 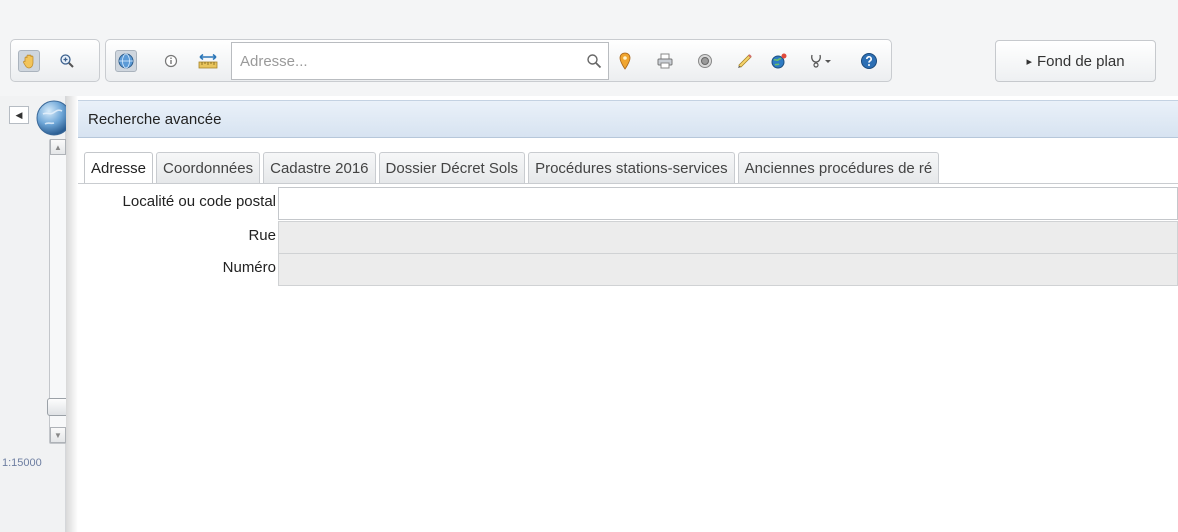 What do you see at coordinates (631, 167) in the screenshot?
I see `tab-procedures-stations-services: Procédures stations-services` at bounding box center [631, 167].